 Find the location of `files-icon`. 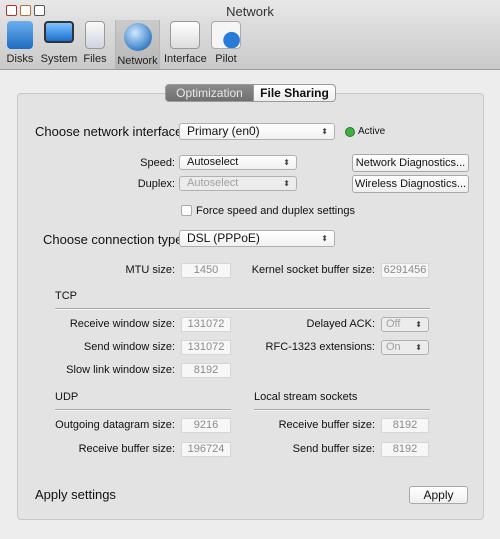

files-icon is located at coordinates (95, 35).